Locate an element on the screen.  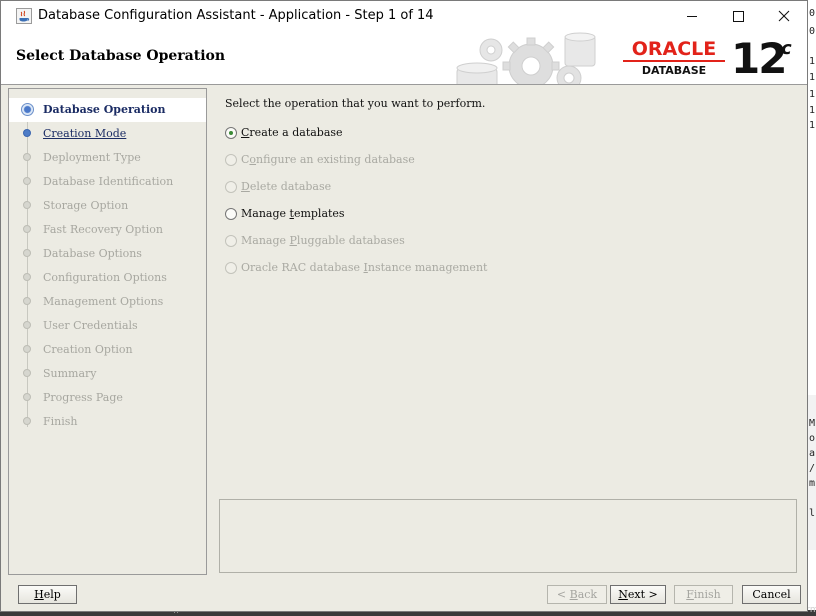
sidebar-step-management-options: Management Options is located at coordinates (107, 302).